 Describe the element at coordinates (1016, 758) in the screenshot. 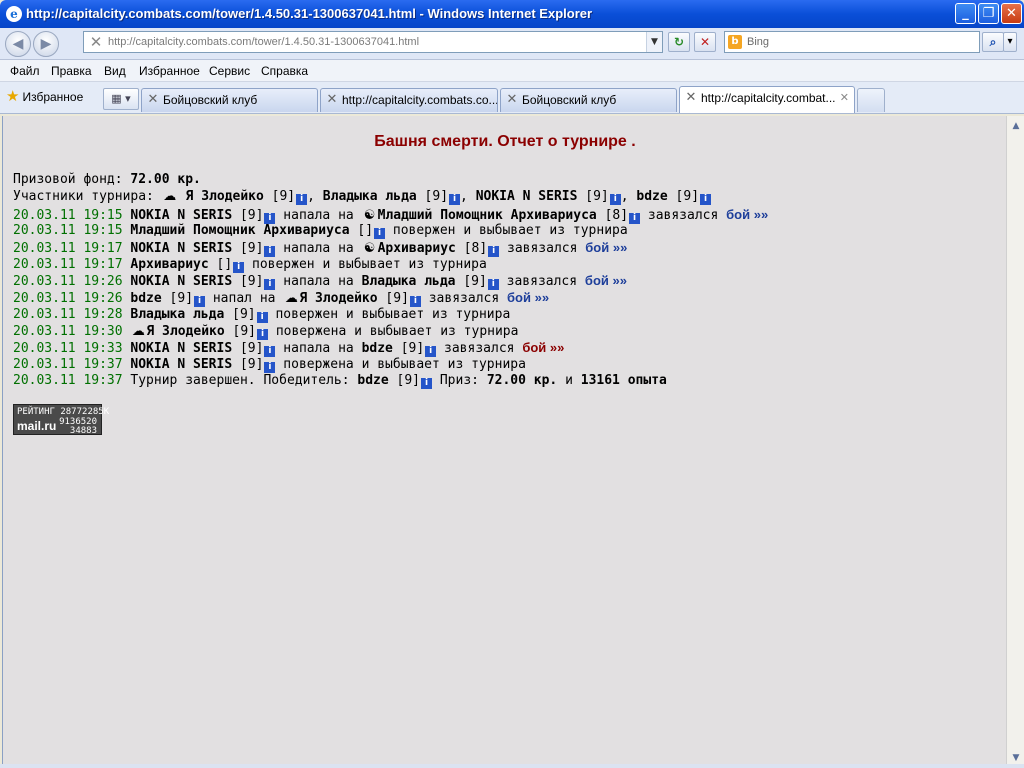

I see `scroll-down-icon: ▼` at that location.